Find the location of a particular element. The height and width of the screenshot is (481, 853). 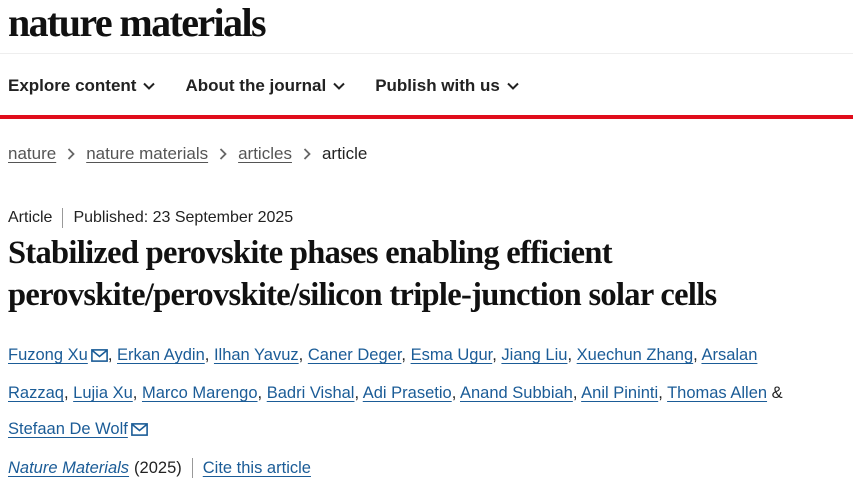

article-meta: Article Published: 23 September 2025 is located at coordinates (150, 218).